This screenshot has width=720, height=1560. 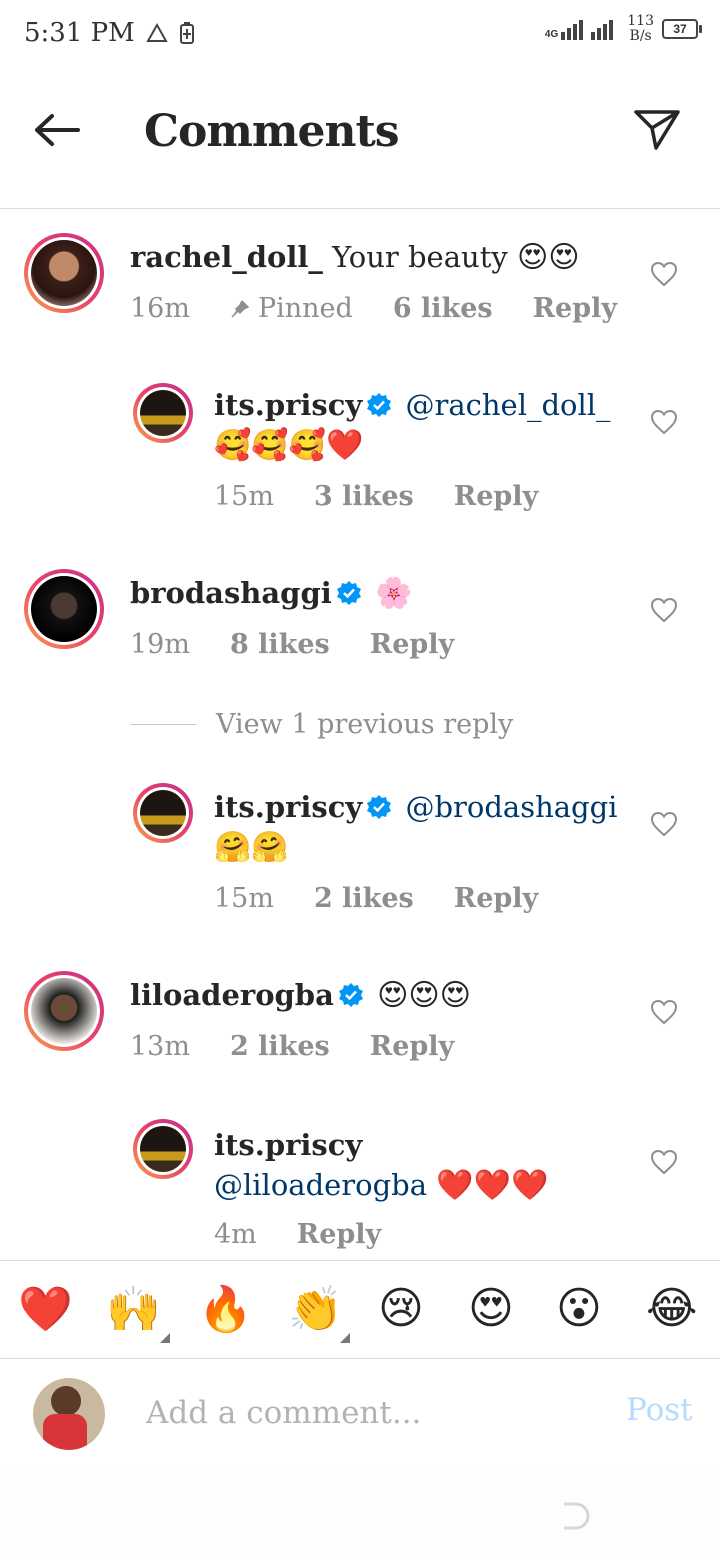 What do you see at coordinates (320, 1185) in the screenshot?
I see `mention-link: @liloaderogba` at bounding box center [320, 1185].